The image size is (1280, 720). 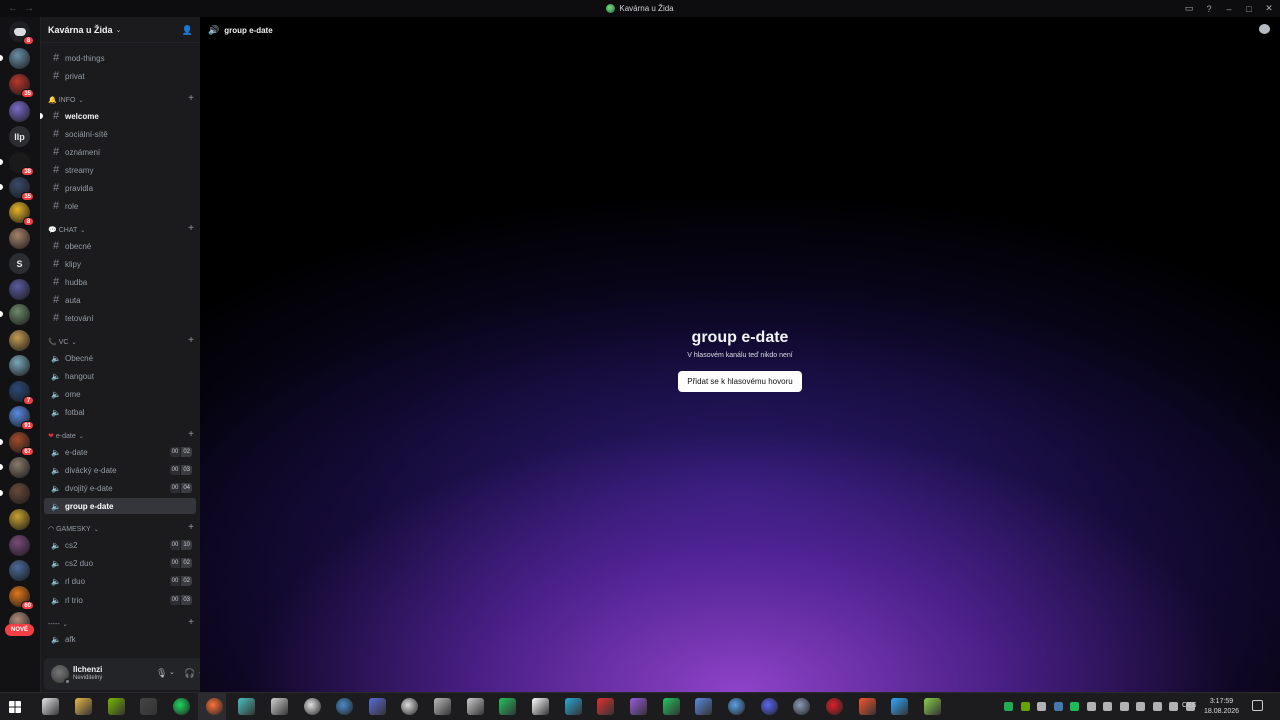 What do you see at coordinates (899, 706) in the screenshot?
I see `photoshop-icon` at bounding box center [899, 706].